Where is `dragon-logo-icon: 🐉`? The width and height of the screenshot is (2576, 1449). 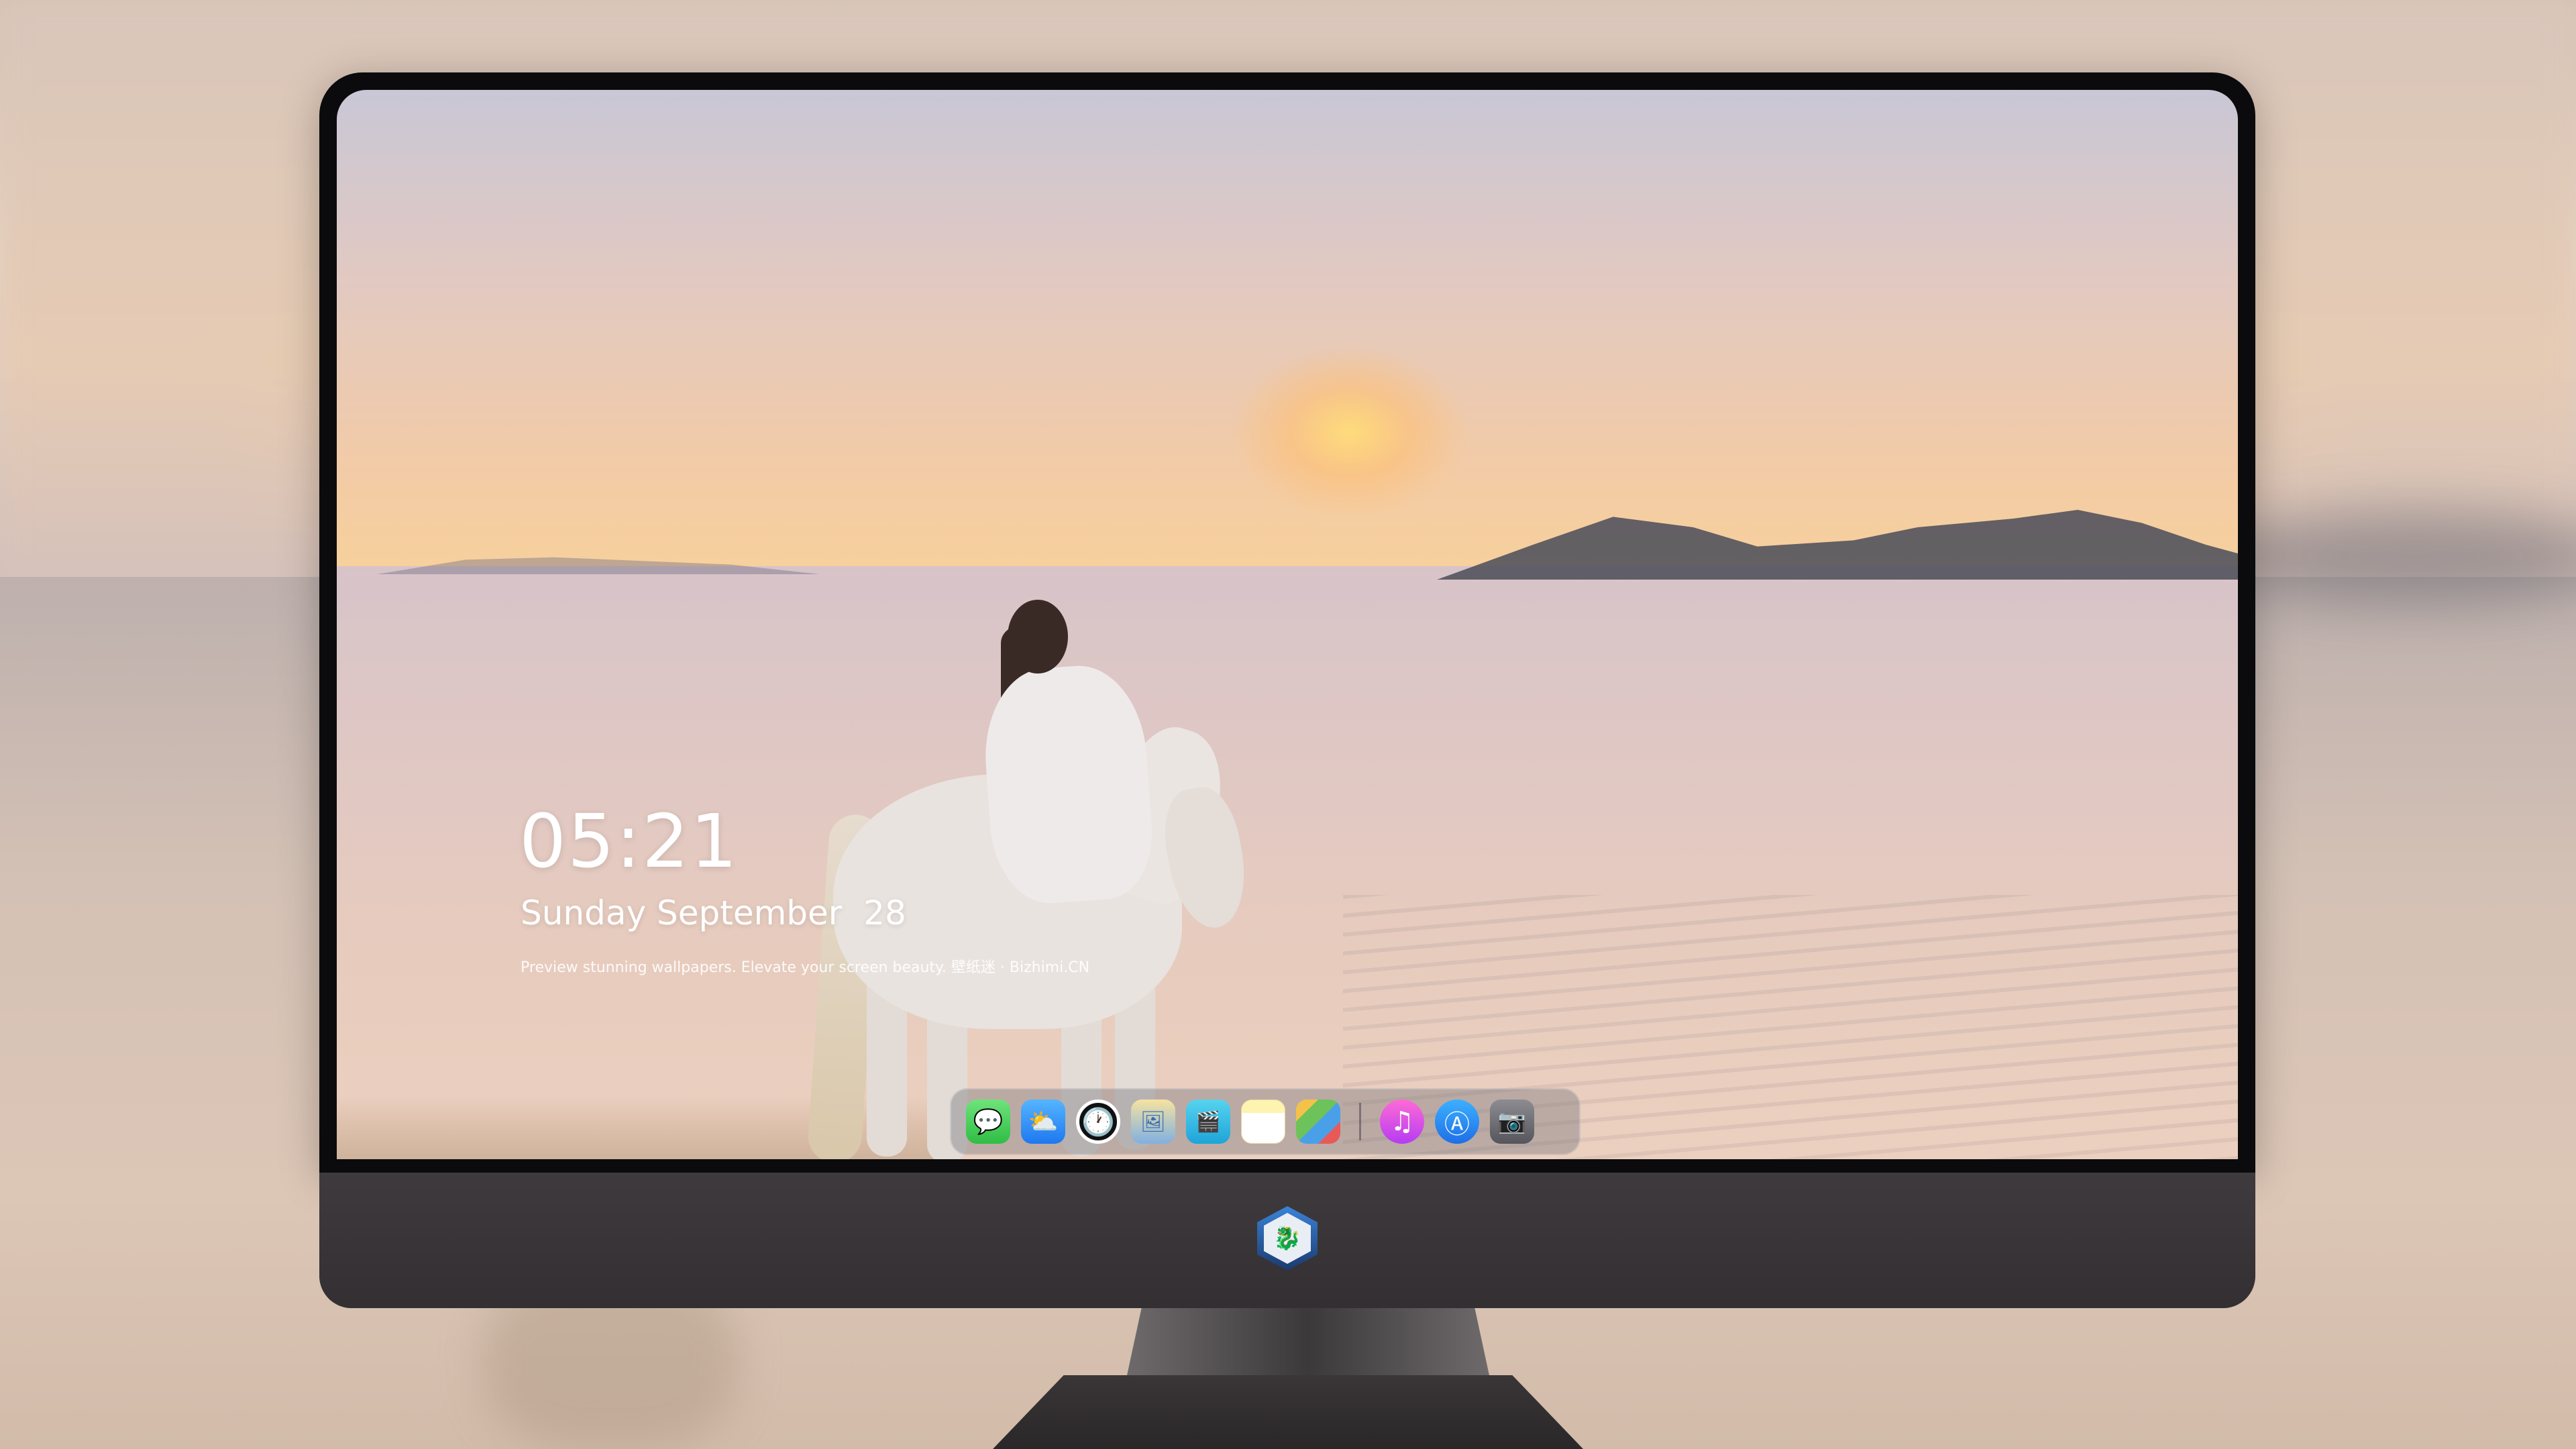 dragon-logo-icon: 🐉 is located at coordinates (1287, 1238).